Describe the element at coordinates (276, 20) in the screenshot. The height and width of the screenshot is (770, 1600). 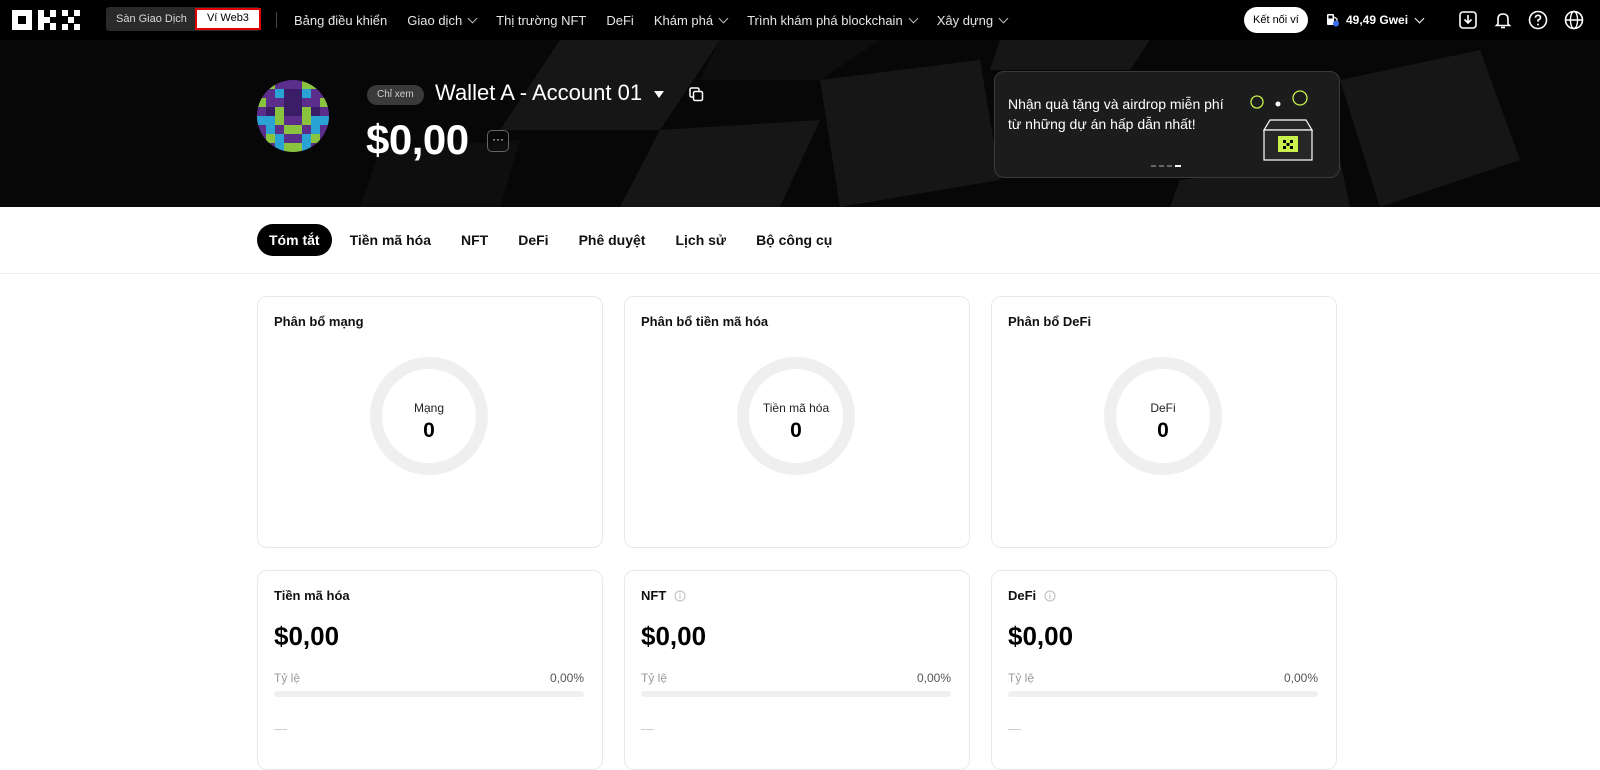
I see `nav-divider` at that location.